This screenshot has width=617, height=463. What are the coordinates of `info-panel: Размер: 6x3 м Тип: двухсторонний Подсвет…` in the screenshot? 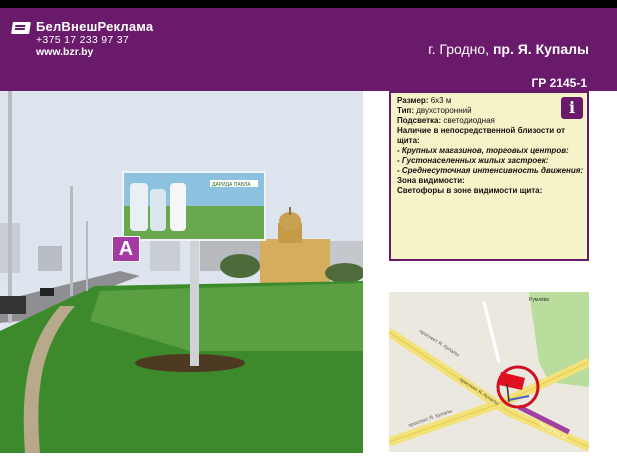 It's located at (489, 176).